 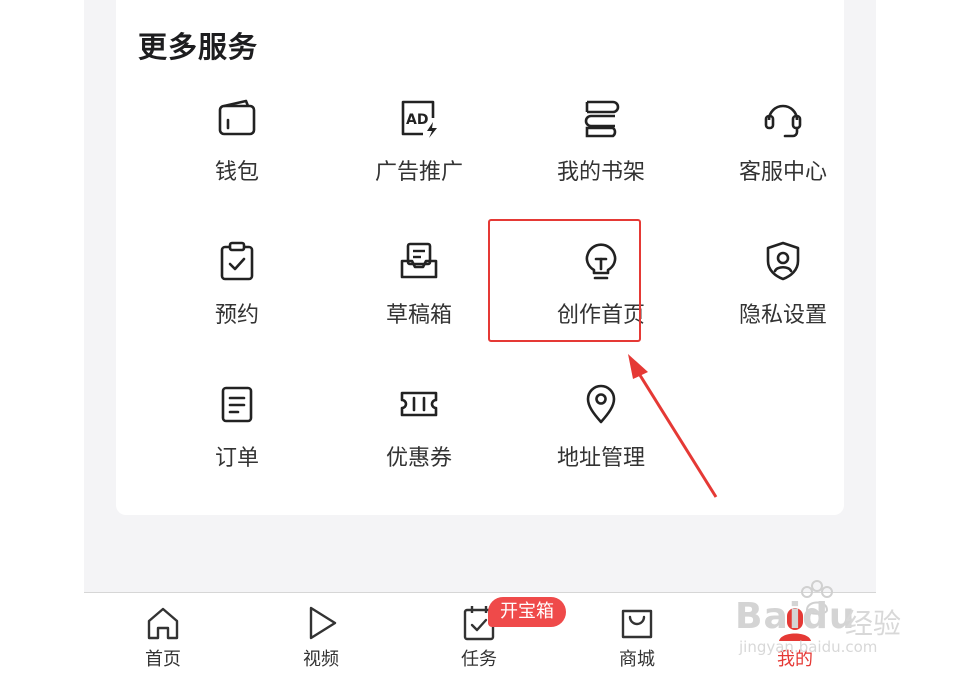 I want to click on baidu-jingyan-watermark: Baidu 经验 jingyan.baidu.com, so click(x=825, y=621).